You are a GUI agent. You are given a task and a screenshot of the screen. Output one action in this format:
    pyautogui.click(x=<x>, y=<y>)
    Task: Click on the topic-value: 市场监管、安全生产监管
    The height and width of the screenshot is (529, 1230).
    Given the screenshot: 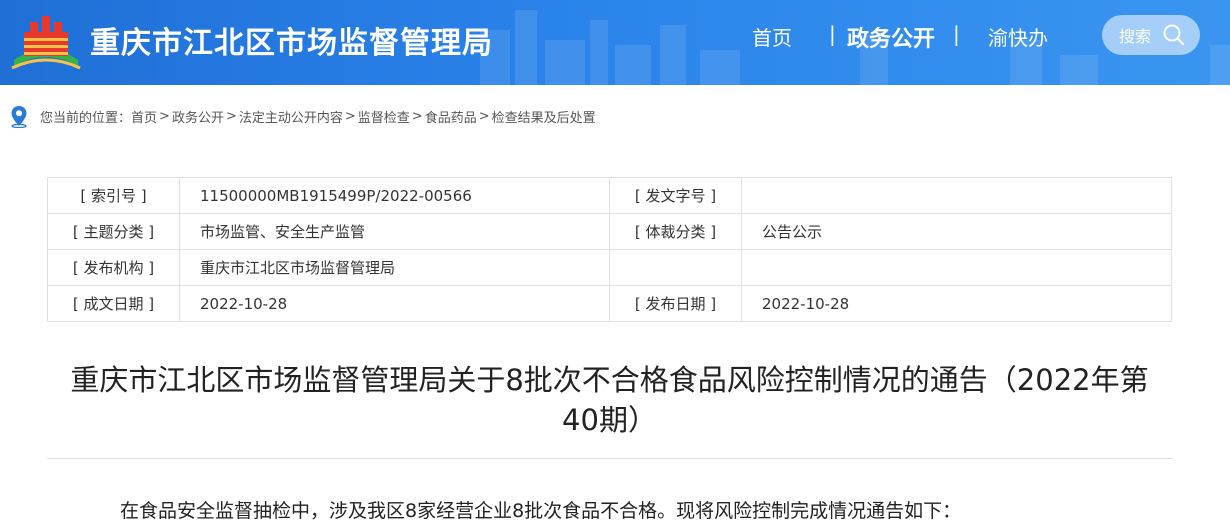 What is the action you would take?
    pyautogui.click(x=394, y=231)
    